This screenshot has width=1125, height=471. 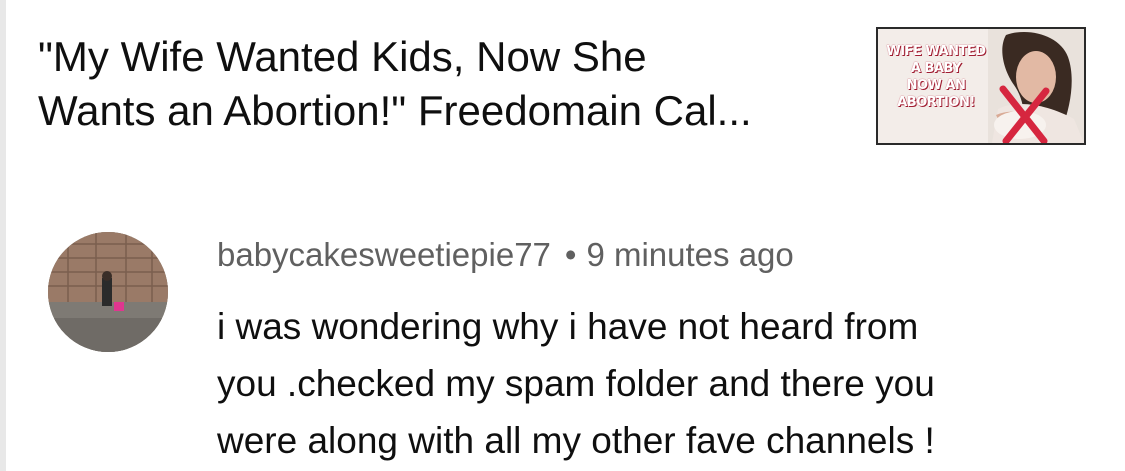 I want to click on video-thumbnail: WIFE WANTED A BABY NOW AN ABORTION!, so click(x=981, y=86).